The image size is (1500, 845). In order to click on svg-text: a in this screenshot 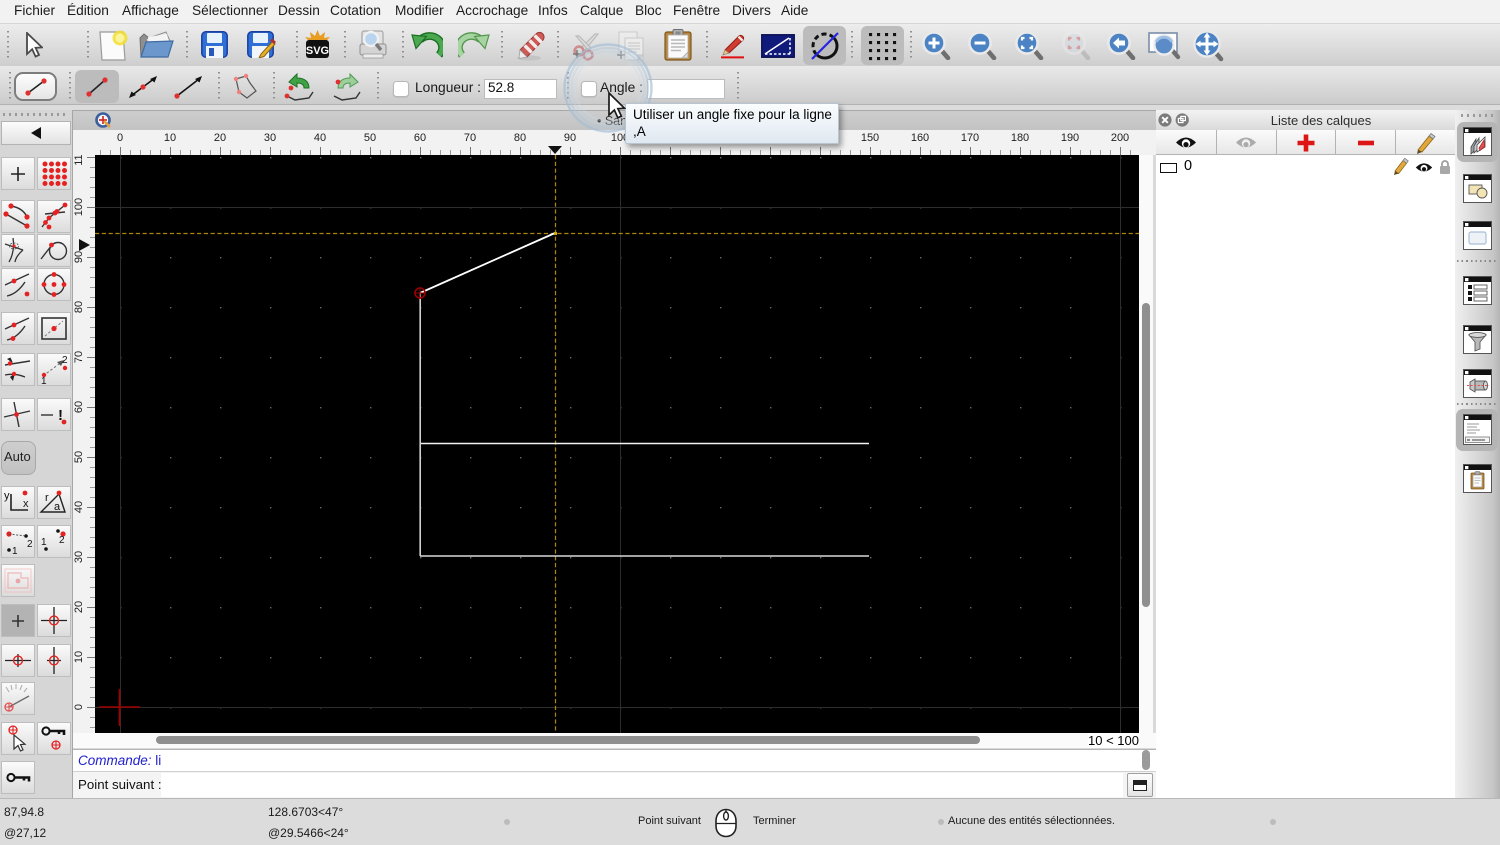, I will do `click(57, 507)`.